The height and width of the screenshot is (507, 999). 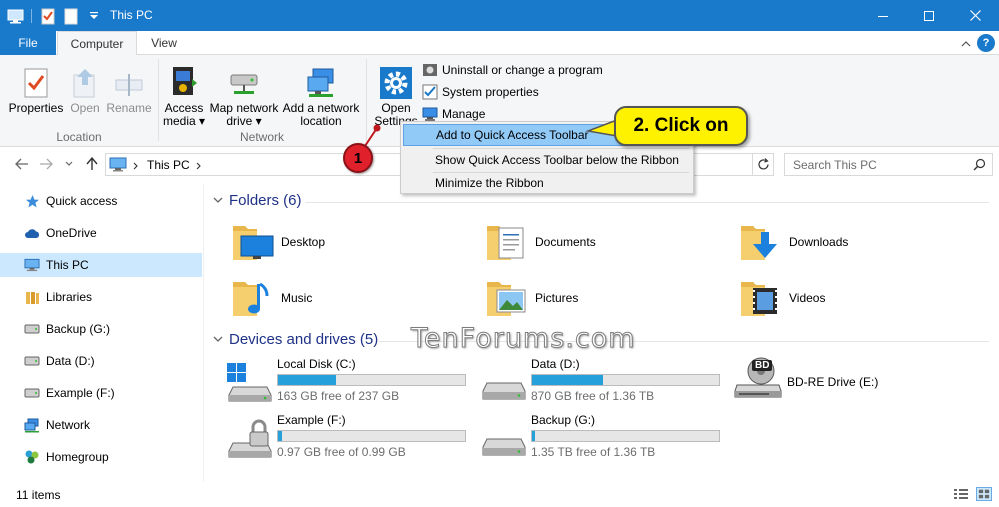 I want to click on item-count: 11 items, so click(x=38, y=495).